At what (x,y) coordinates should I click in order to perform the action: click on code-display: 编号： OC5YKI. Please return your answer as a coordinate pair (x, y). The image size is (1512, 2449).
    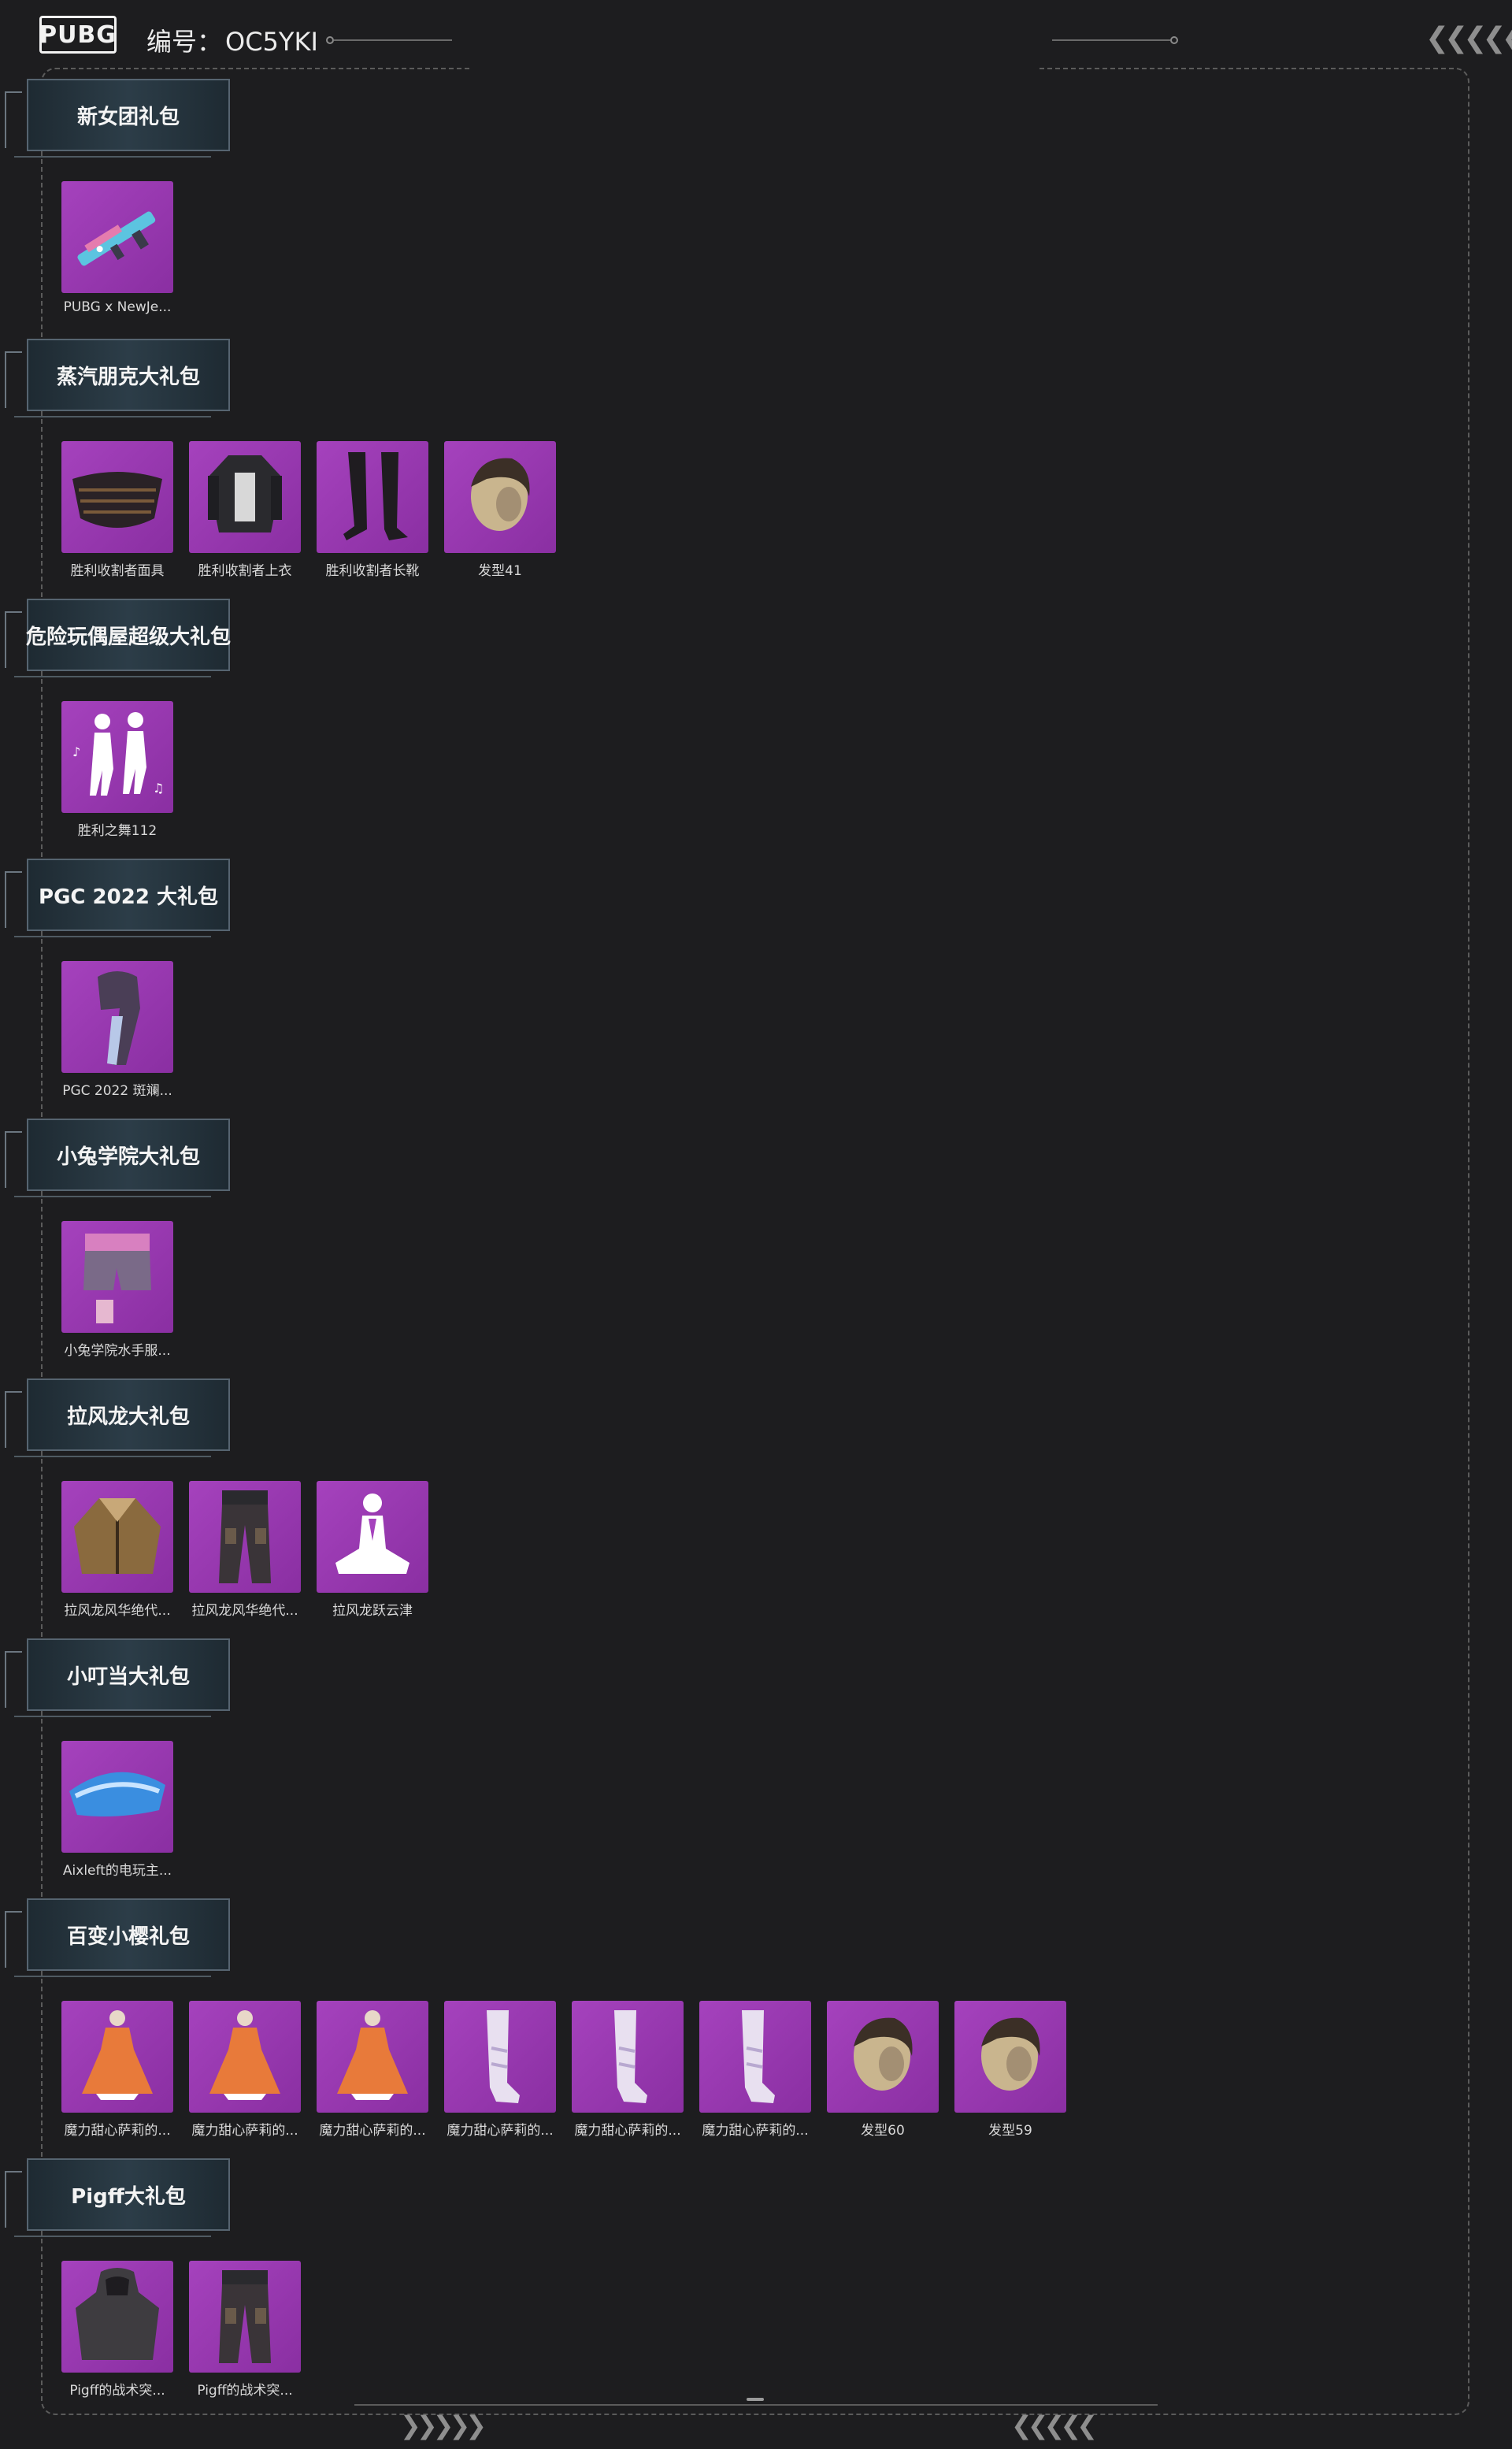
    Looking at the image, I should click on (230, 40).